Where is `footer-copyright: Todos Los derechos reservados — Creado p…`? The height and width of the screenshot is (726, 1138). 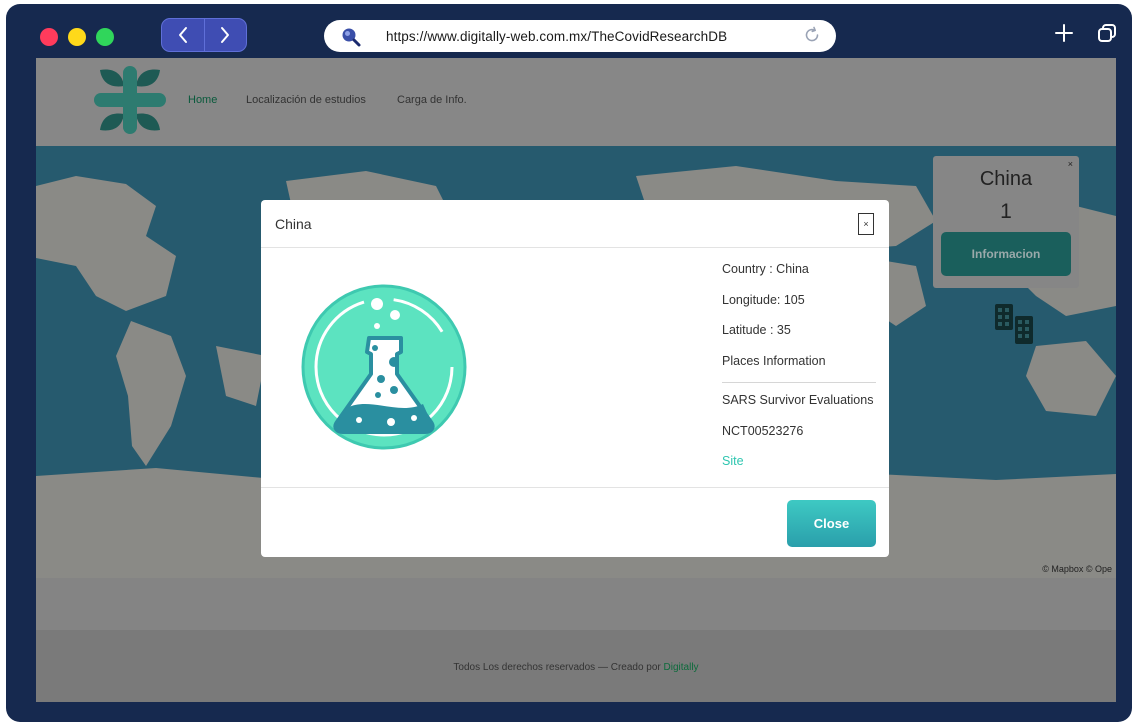
footer-copyright: Todos Los derechos reservados — Creado p… is located at coordinates (558, 667).